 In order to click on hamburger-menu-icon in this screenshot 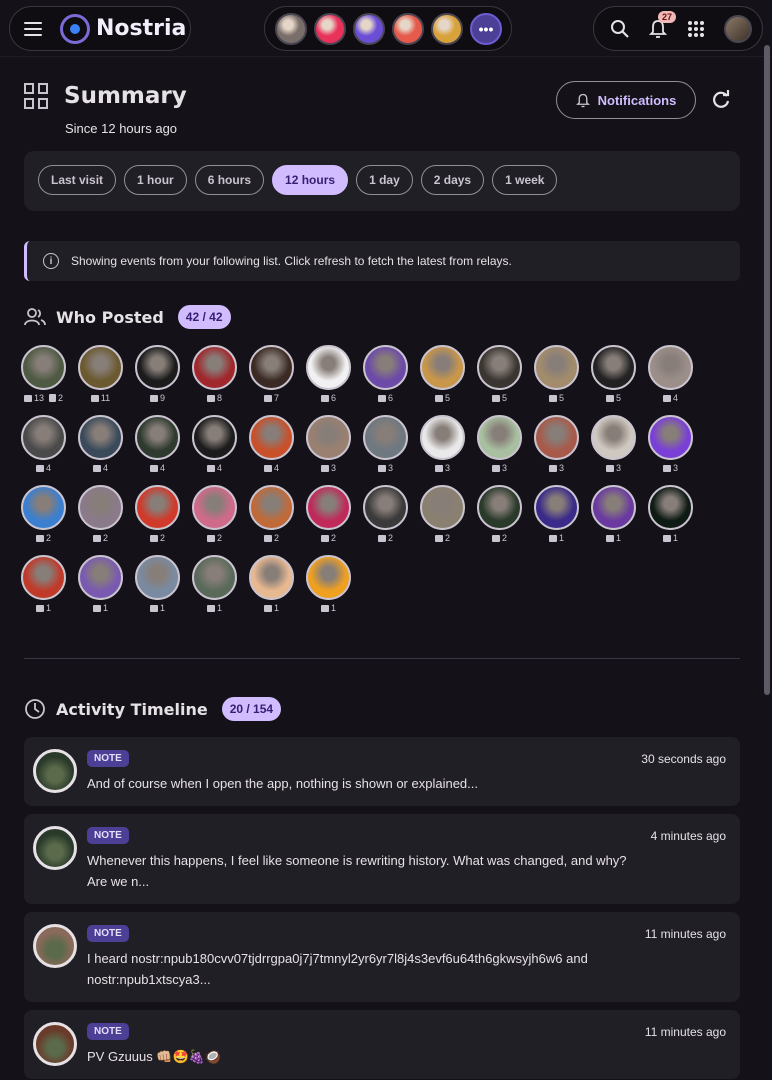, I will do `click(35, 29)`.